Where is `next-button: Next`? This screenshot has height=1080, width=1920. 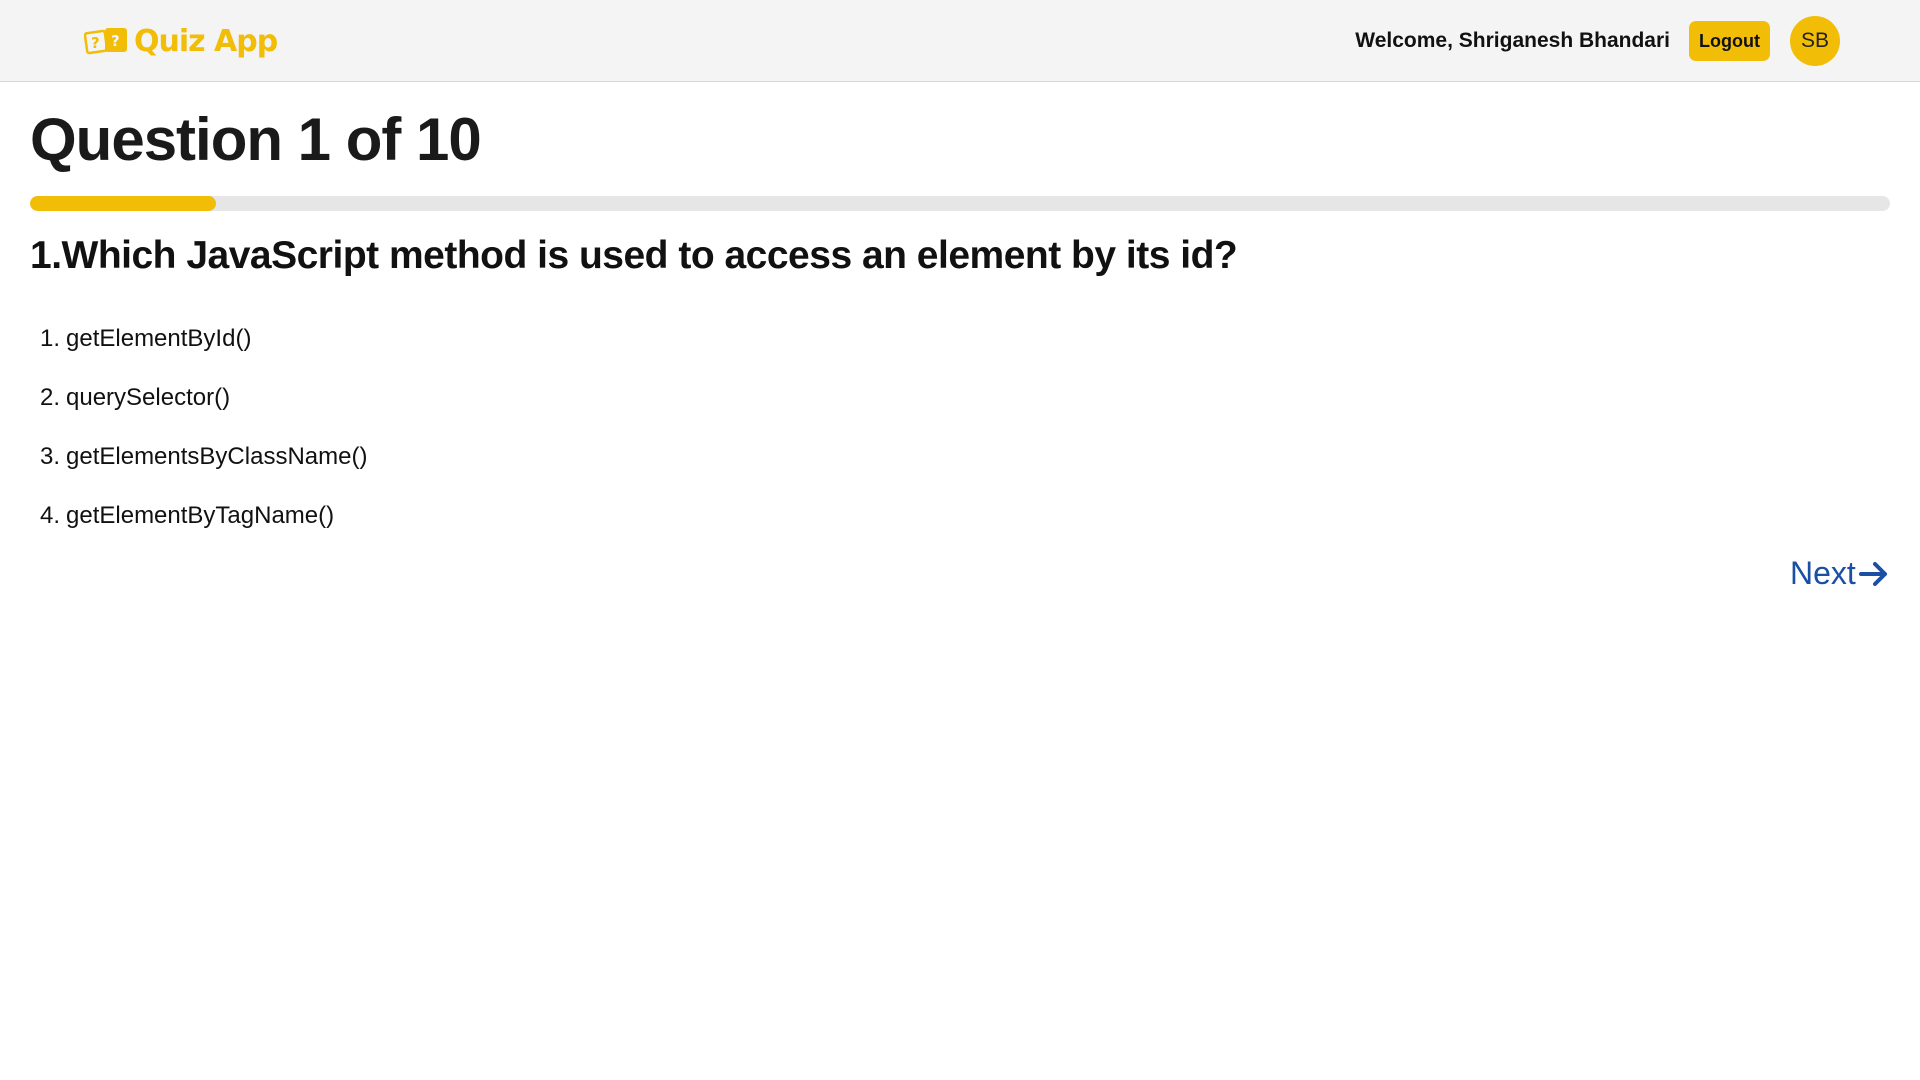 next-button: Next is located at coordinates (1840, 573).